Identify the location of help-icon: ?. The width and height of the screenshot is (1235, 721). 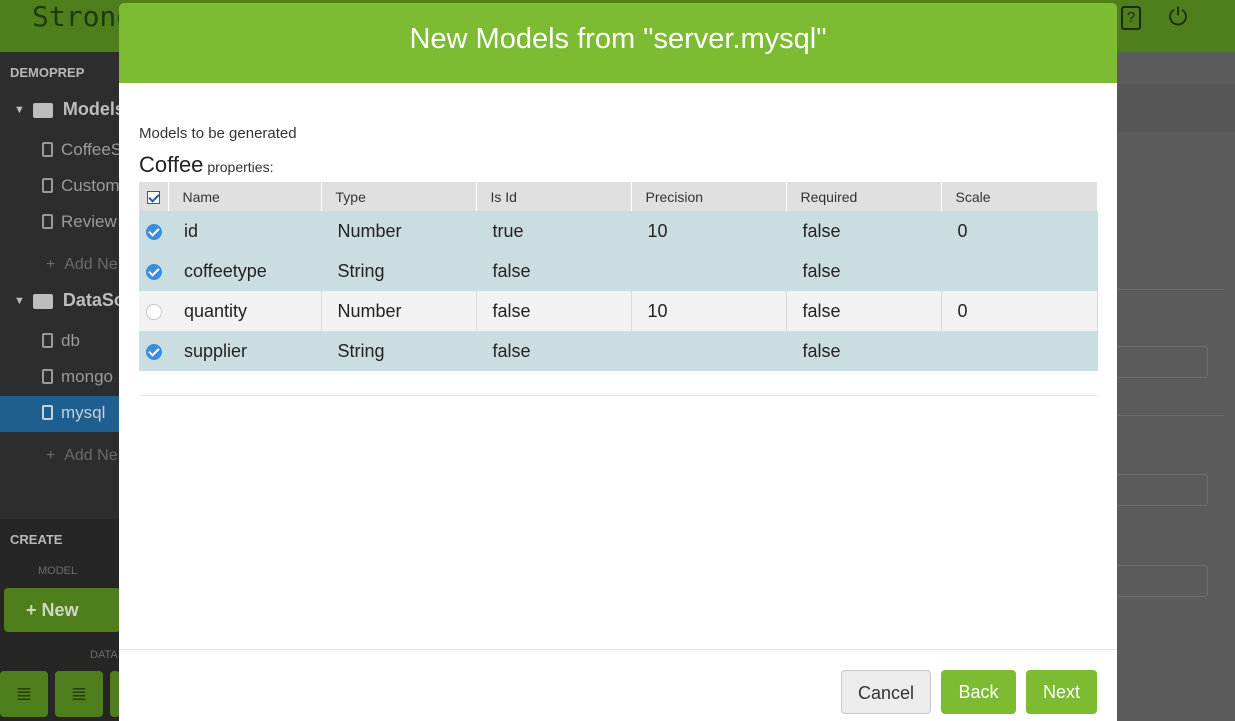
(1131, 18).